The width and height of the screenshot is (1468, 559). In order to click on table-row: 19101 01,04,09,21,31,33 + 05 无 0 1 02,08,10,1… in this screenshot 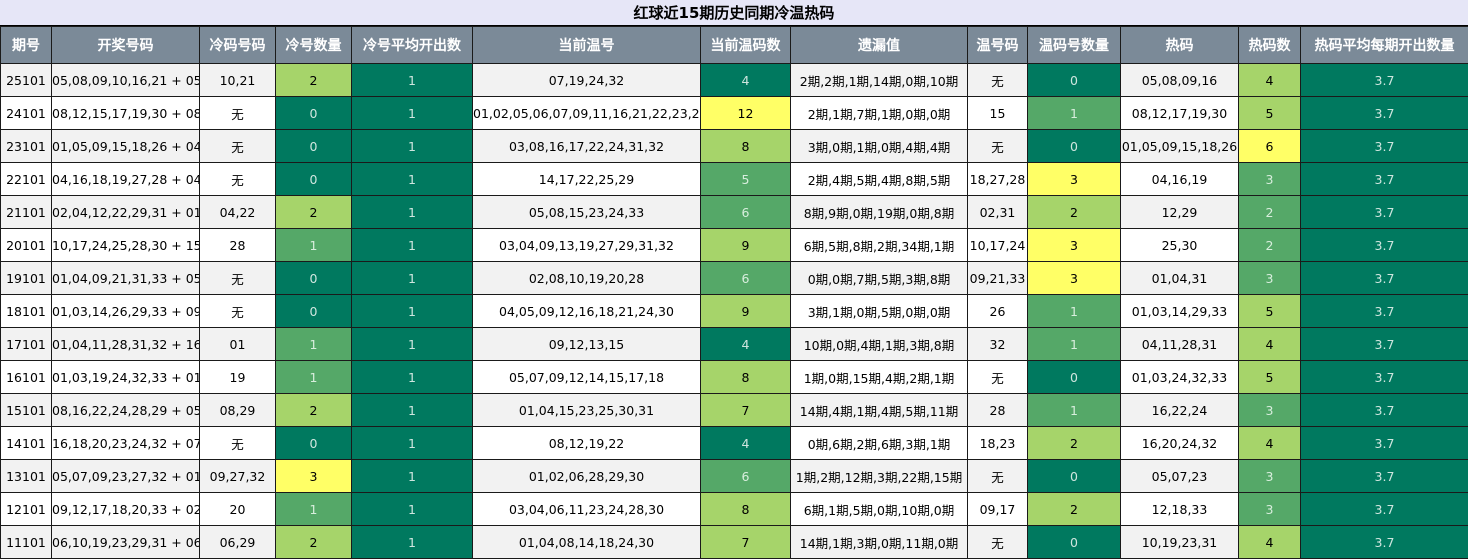, I will do `click(734, 278)`.